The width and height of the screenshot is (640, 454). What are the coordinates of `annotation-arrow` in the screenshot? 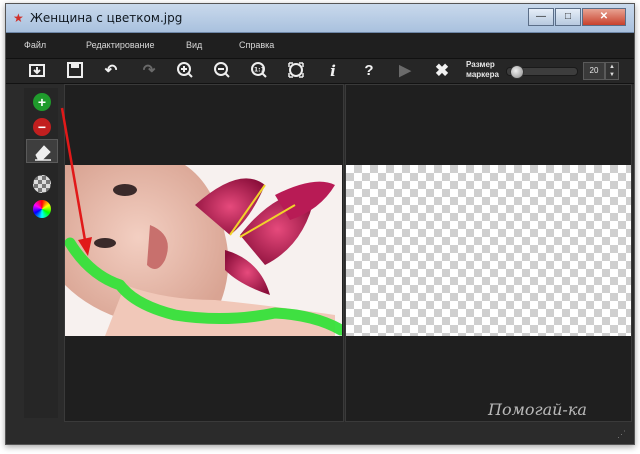 It's located at (76, 181).